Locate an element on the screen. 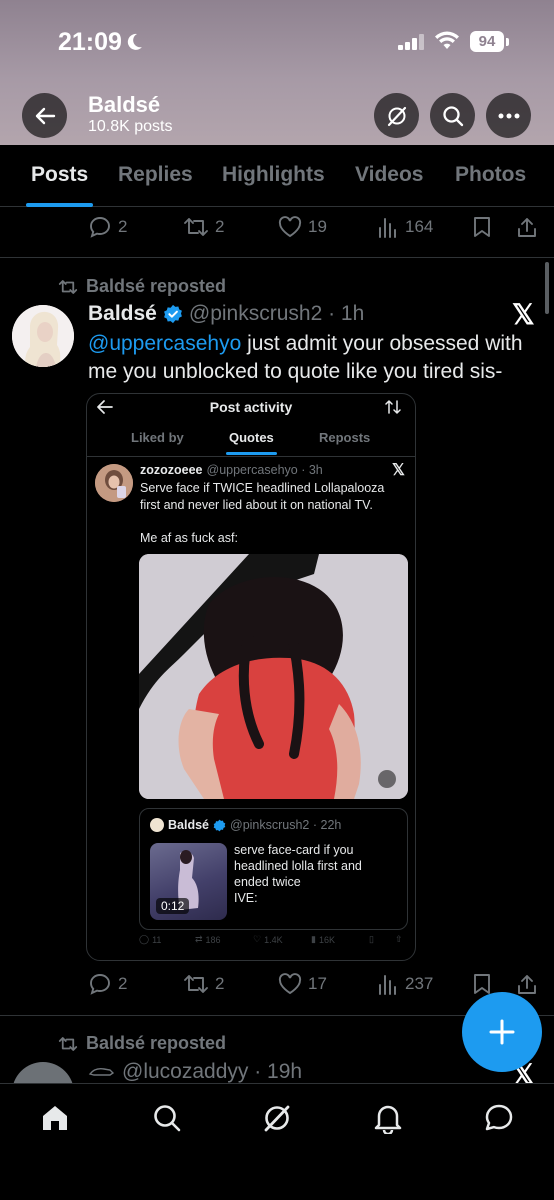 Image resolution: width=554 pixels, height=1200 pixels. quote-avatar is located at coordinates (157, 825).